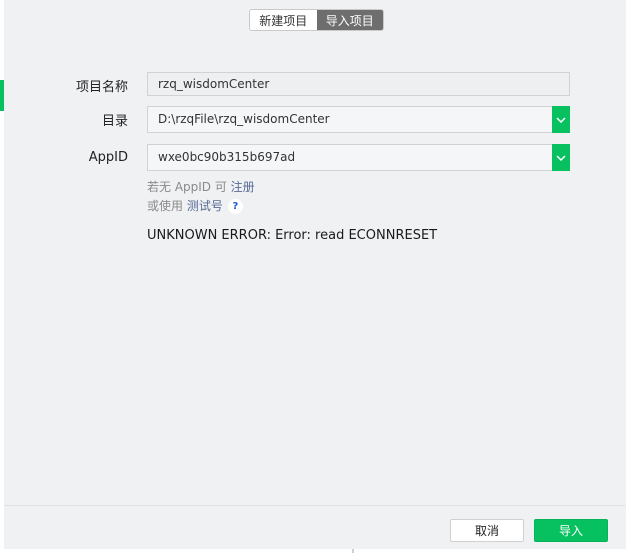 Image resolution: width=630 pixels, height=553 pixels. I want to click on appid-dropdown-button, so click(561, 157).